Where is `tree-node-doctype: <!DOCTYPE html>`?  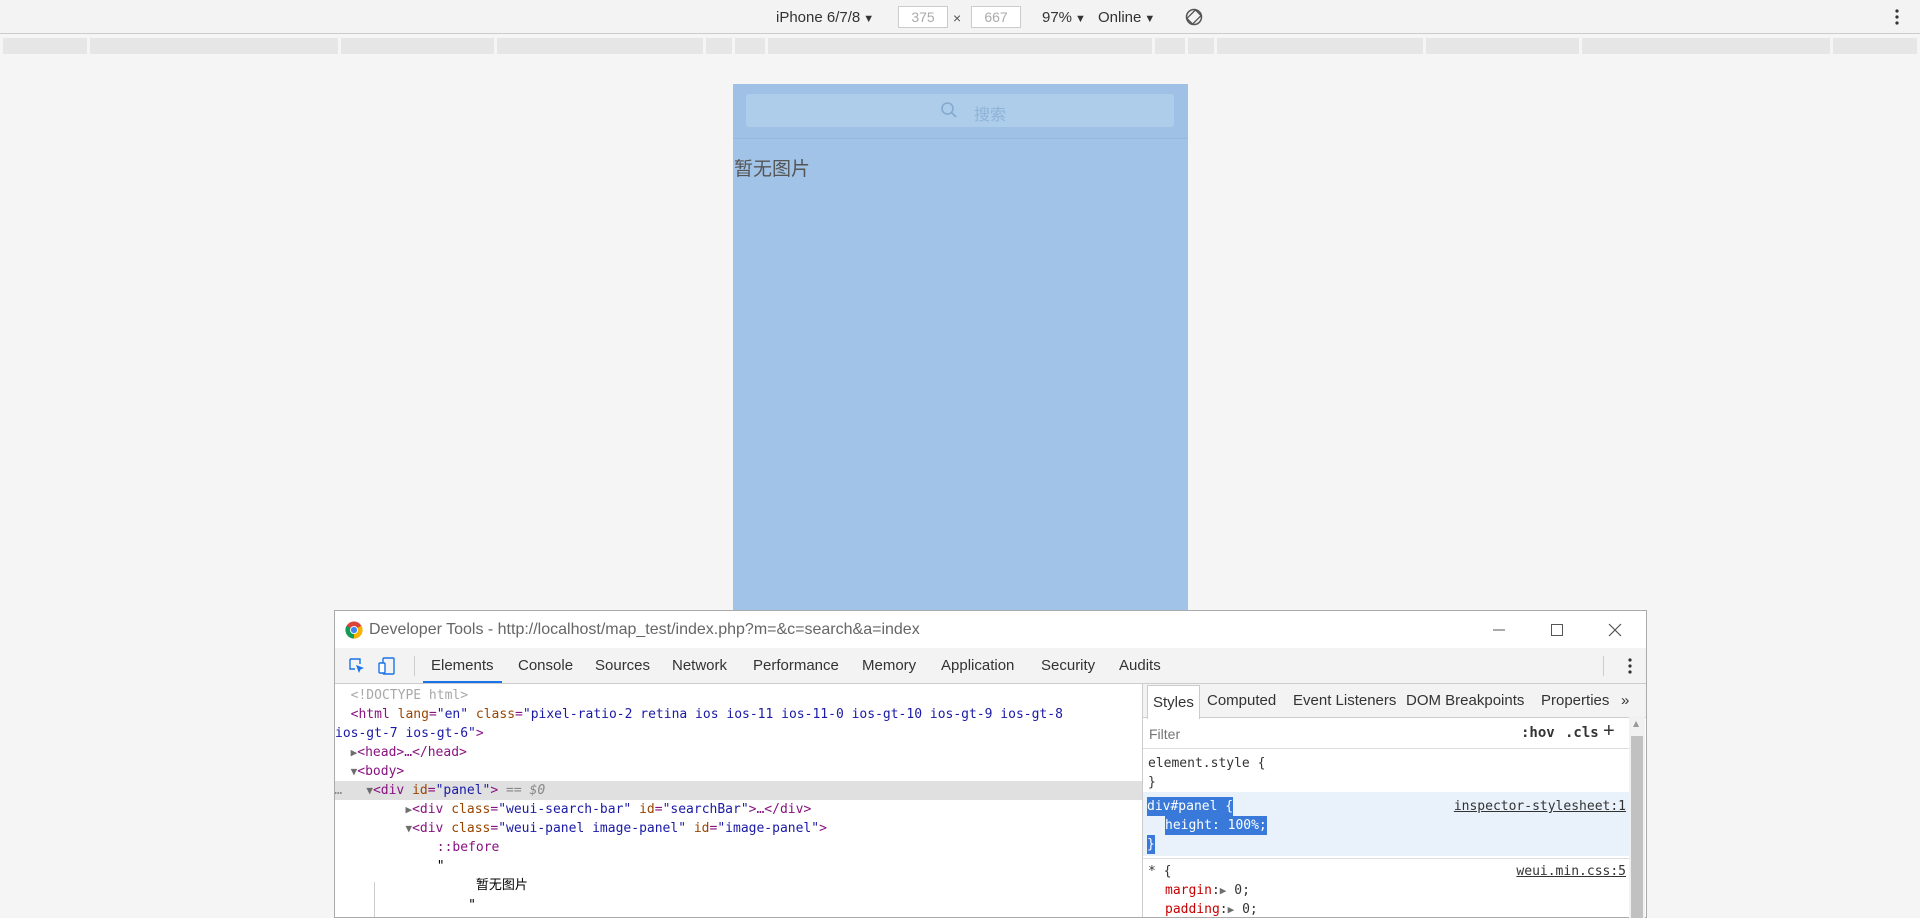
tree-node-doctype: <!DOCTYPE html> is located at coordinates (738, 695).